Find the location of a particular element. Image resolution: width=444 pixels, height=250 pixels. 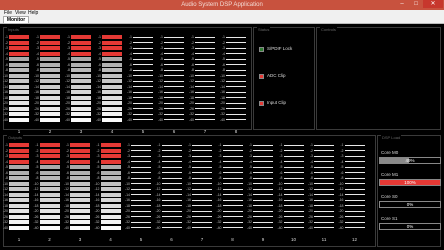

tab-monitor: Monitor is located at coordinates (16, 19).